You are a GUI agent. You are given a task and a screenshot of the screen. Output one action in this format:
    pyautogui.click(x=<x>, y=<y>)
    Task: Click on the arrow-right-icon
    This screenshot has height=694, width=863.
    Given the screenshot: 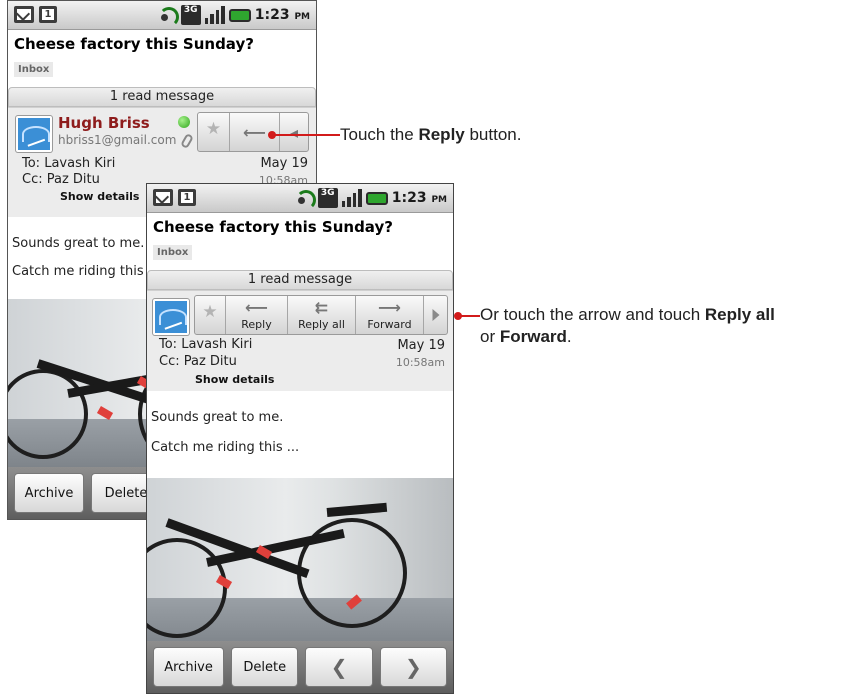 What is the action you would take?
    pyautogui.click(x=435, y=315)
    